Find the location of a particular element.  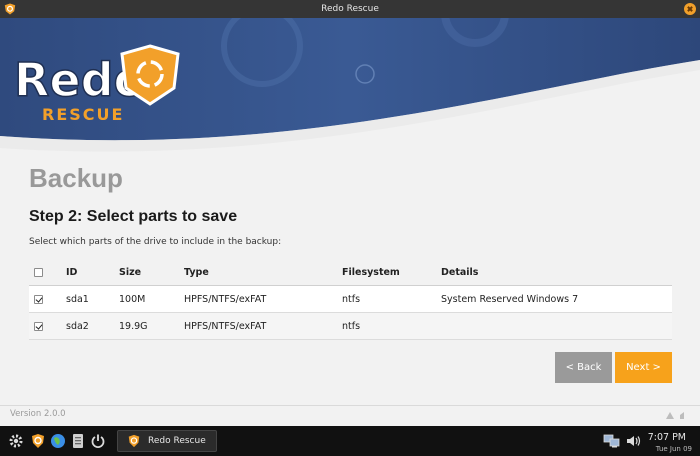

file-manager-icon is located at coordinates (78, 441).